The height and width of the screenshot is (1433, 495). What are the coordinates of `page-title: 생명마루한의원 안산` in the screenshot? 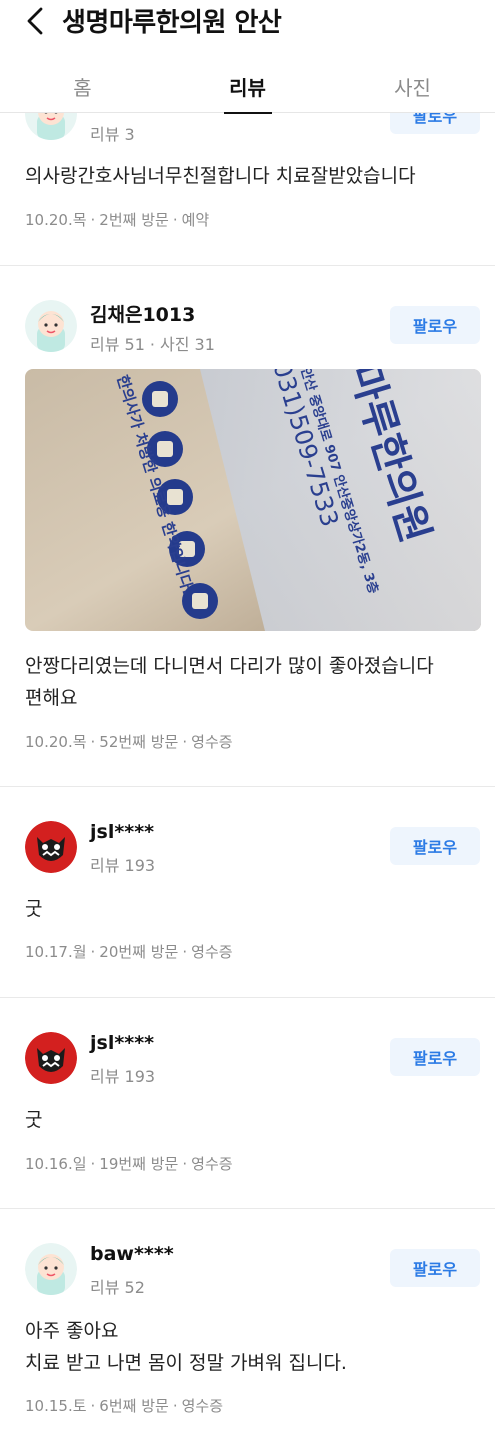 It's located at (172, 23).